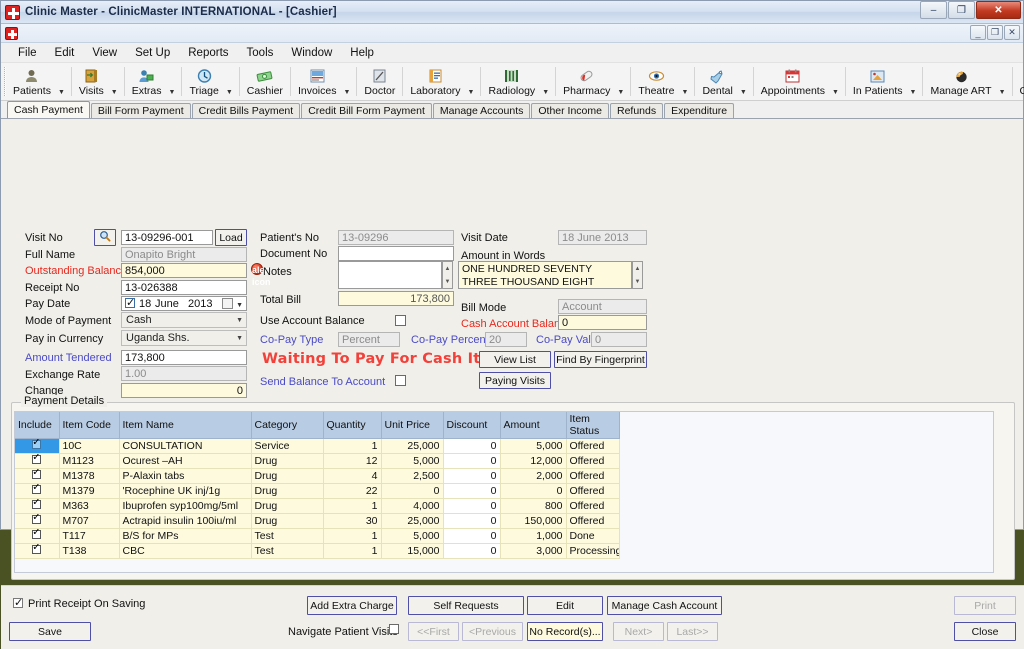 This screenshot has width=1024, height=649. What do you see at coordinates (208, 53) in the screenshot?
I see `menu-item-reports: Reports` at bounding box center [208, 53].